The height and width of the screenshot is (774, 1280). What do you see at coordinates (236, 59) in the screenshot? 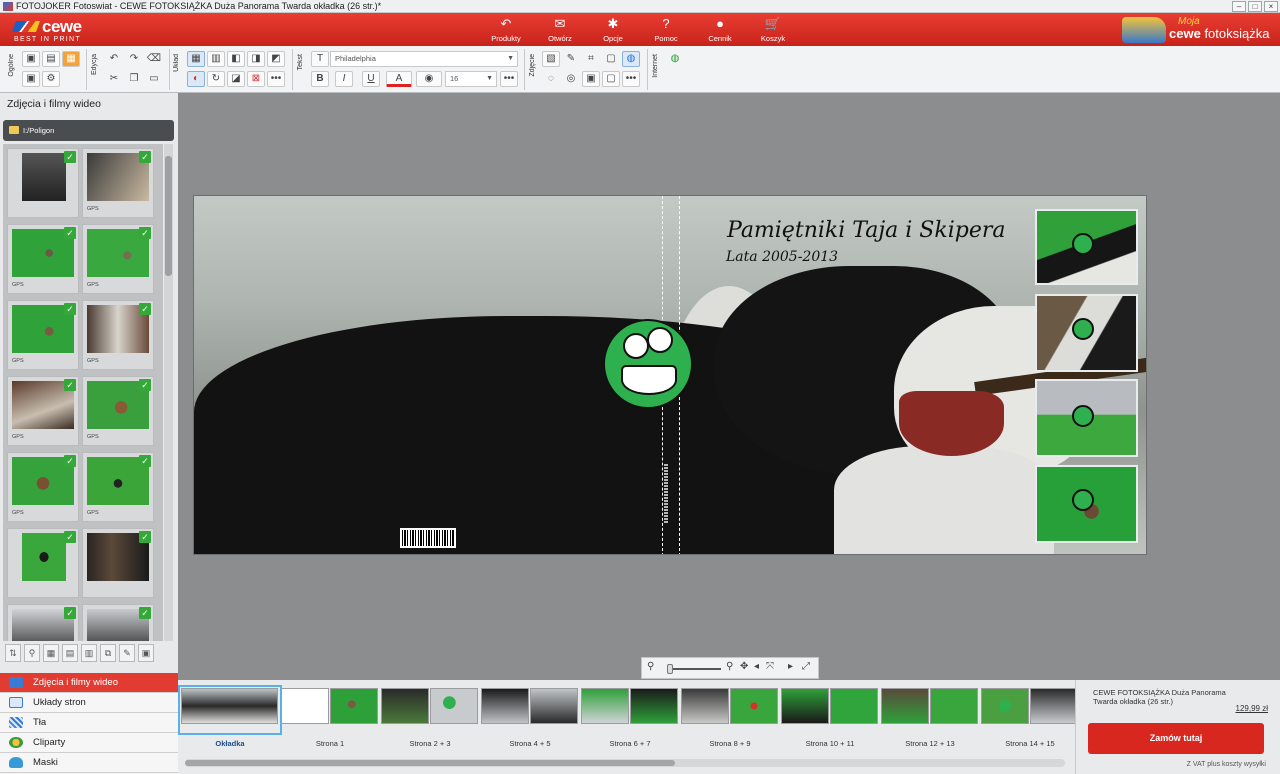
I see `bring-front-icon: ◧` at bounding box center [236, 59].